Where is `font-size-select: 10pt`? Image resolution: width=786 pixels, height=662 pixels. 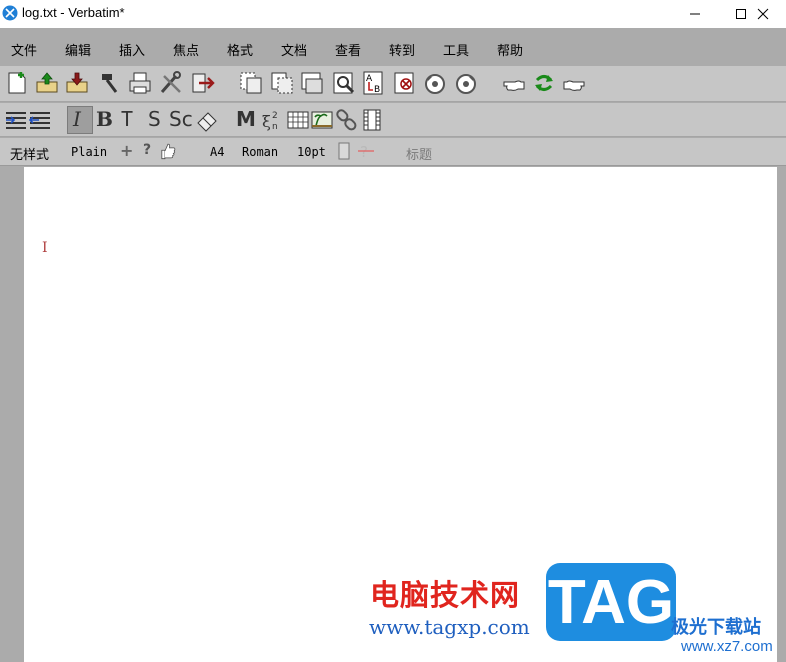
font-size-select: 10pt is located at coordinates (311, 152).